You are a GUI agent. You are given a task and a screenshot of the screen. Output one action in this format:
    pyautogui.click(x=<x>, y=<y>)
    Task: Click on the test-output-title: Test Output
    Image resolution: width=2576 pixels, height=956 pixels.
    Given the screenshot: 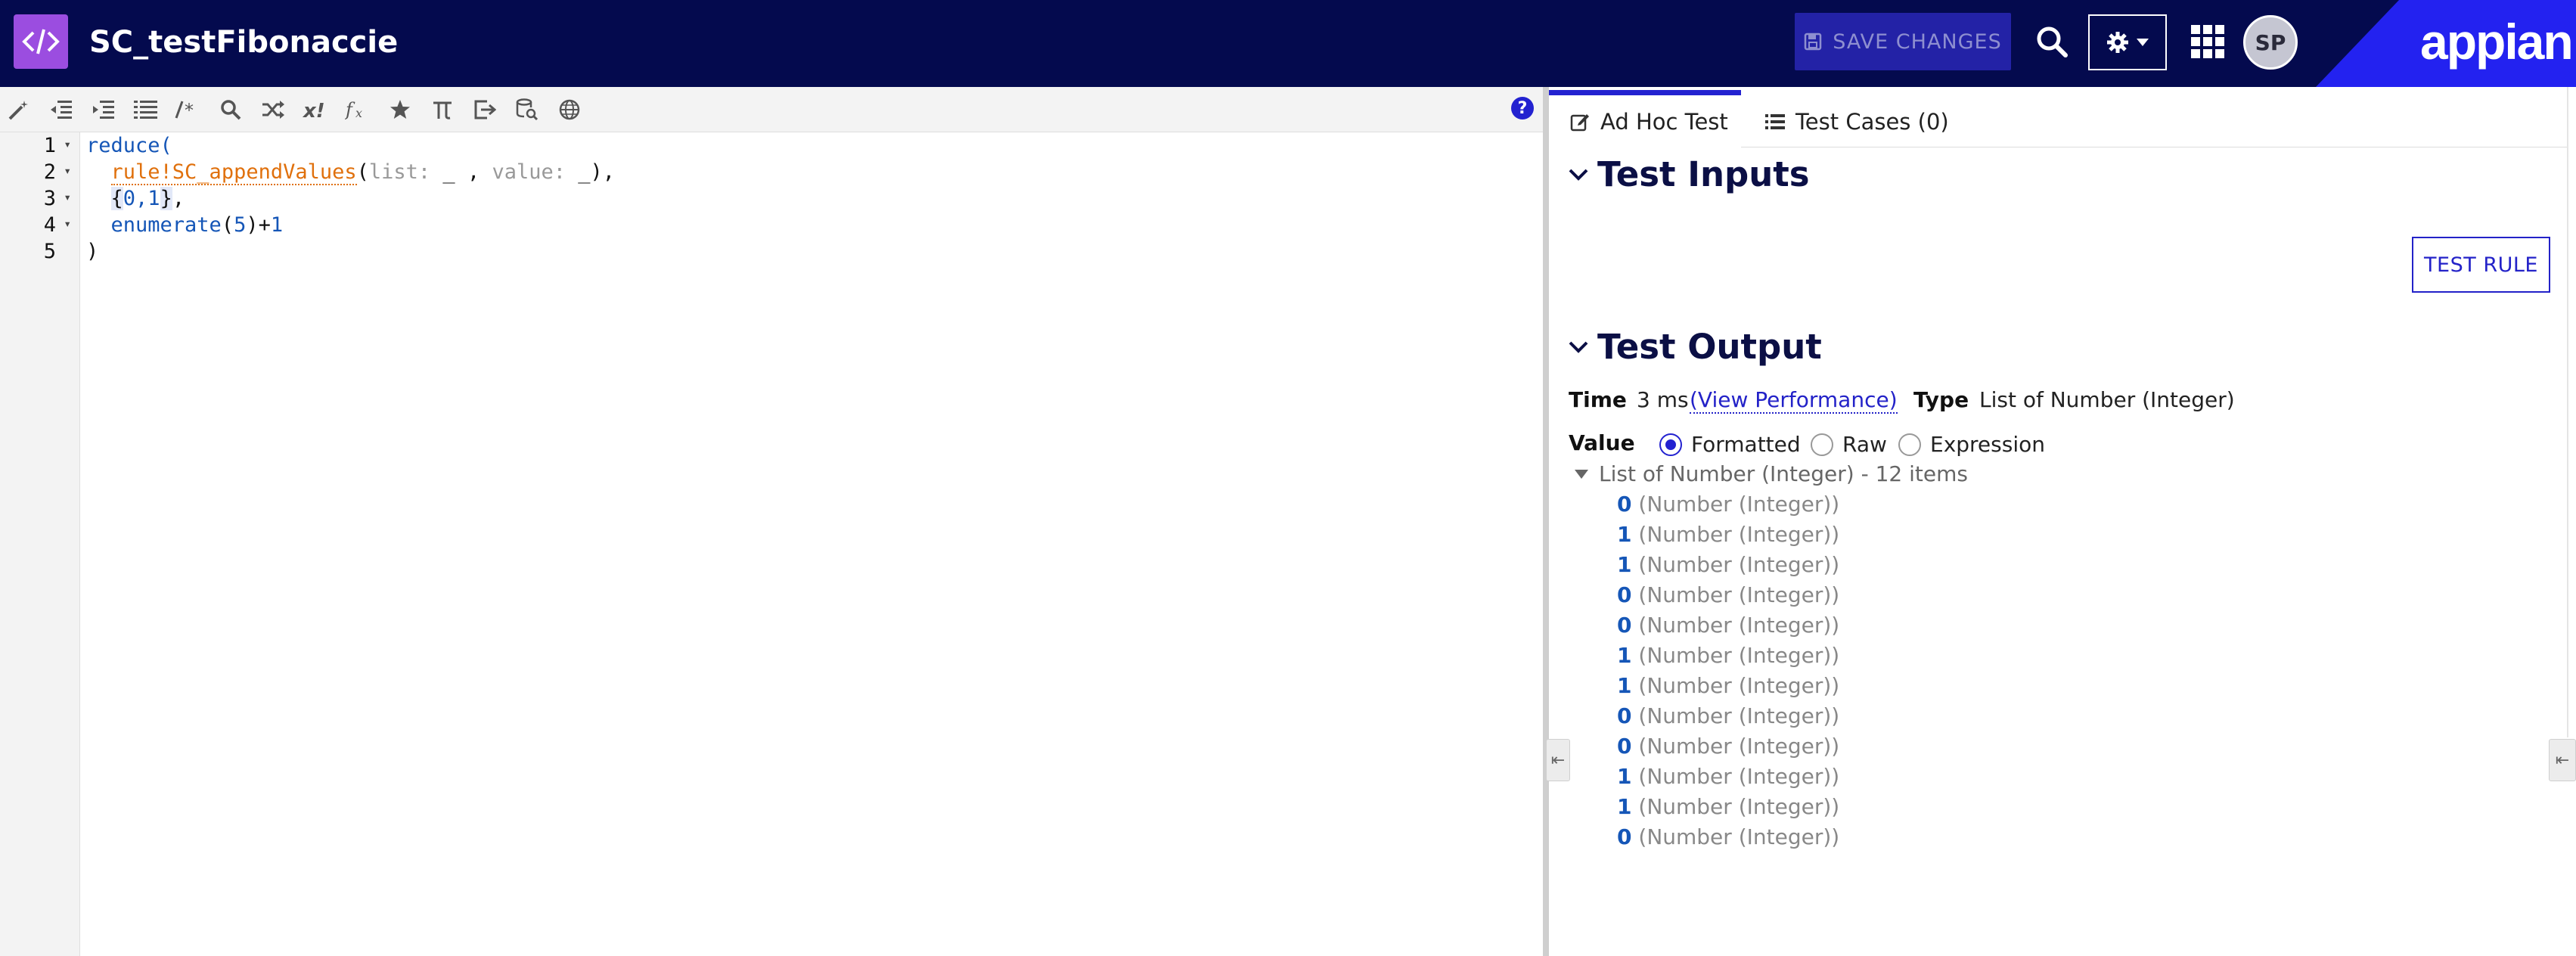 What is the action you would take?
    pyautogui.click(x=1709, y=347)
    